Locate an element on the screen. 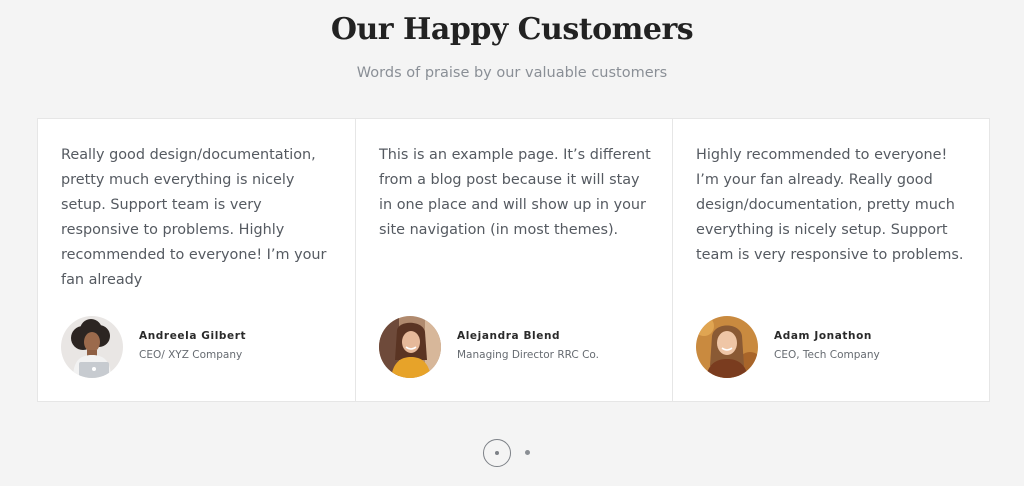  pagination-dot is located at coordinates (527, 452).